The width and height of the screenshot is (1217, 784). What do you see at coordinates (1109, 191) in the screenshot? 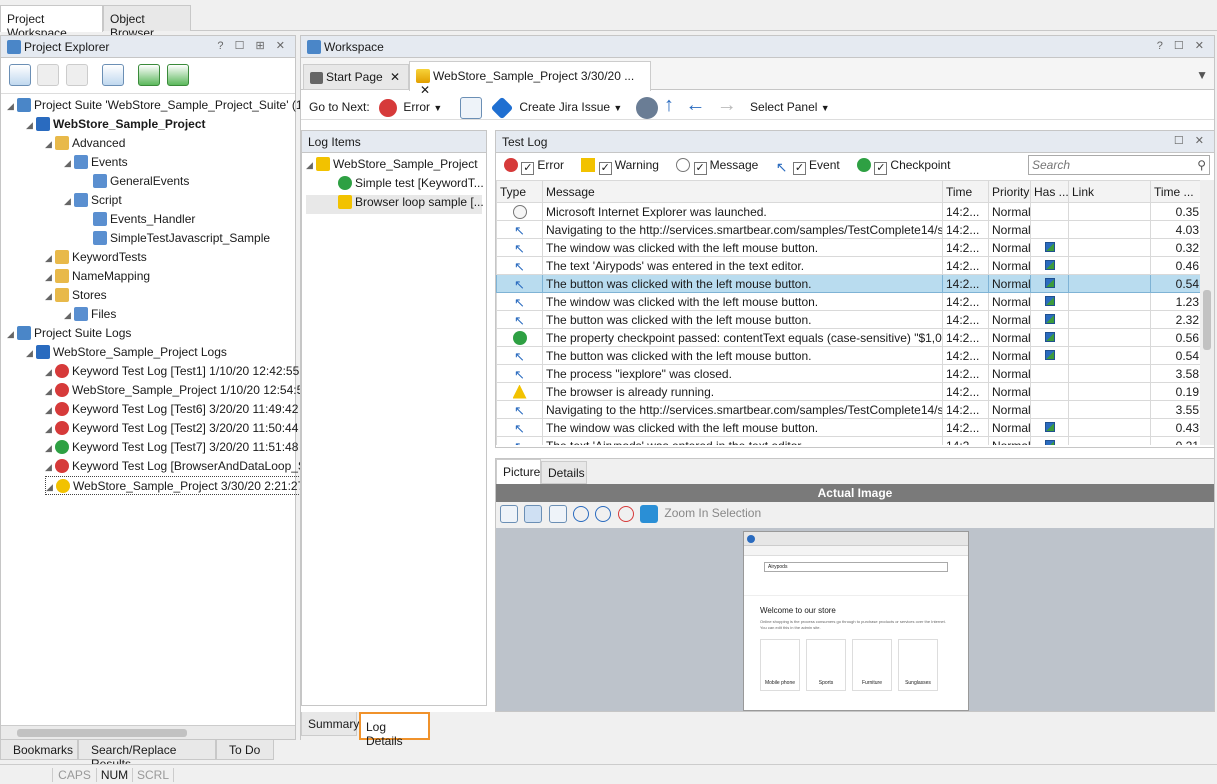
I see `column-header: Link` at bounding box center [1109, 191].